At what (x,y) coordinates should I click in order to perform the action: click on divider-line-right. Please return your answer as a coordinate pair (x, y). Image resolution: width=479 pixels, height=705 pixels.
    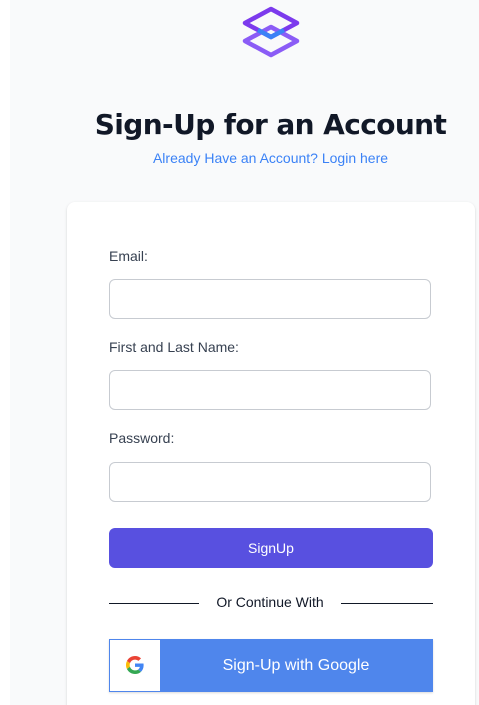
    Looking at the image, I should click on (387, 603).